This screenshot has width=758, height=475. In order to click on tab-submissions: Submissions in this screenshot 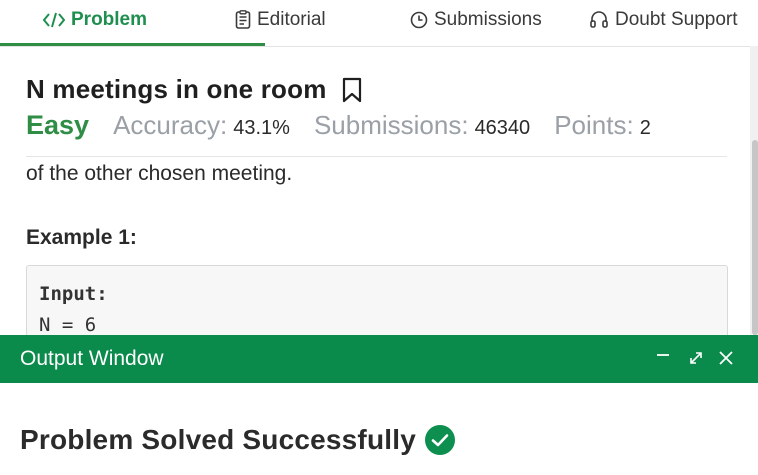, I will do `click(476, 20)`.